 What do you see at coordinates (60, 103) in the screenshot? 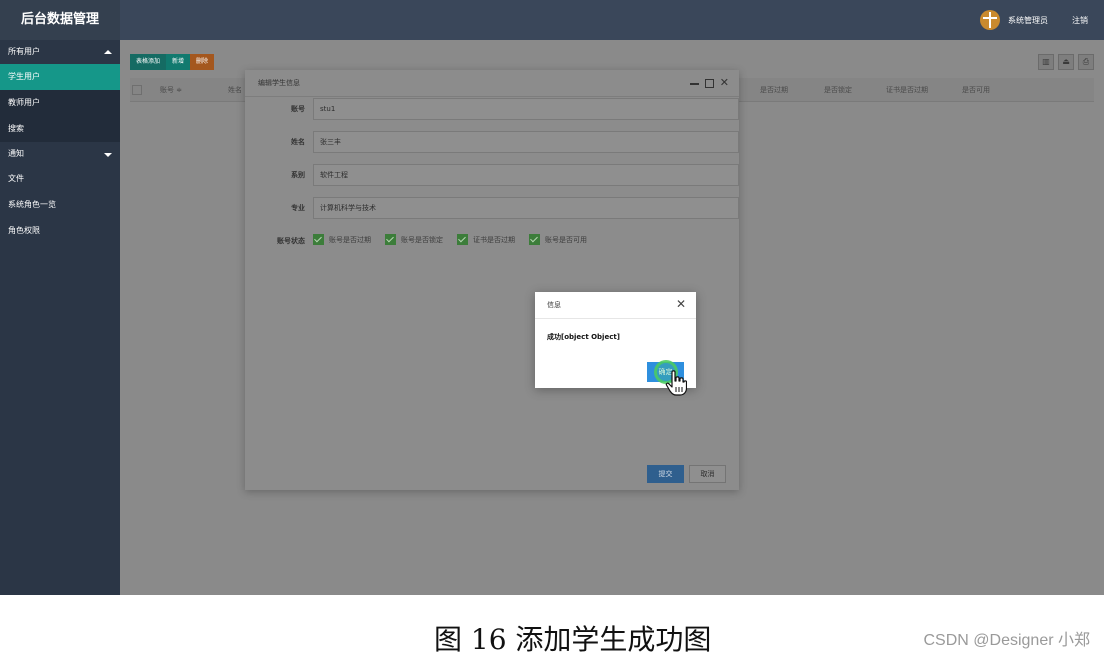
I see `sidebar-item-teachers: 教师用户` at bounding box center [60, 103].